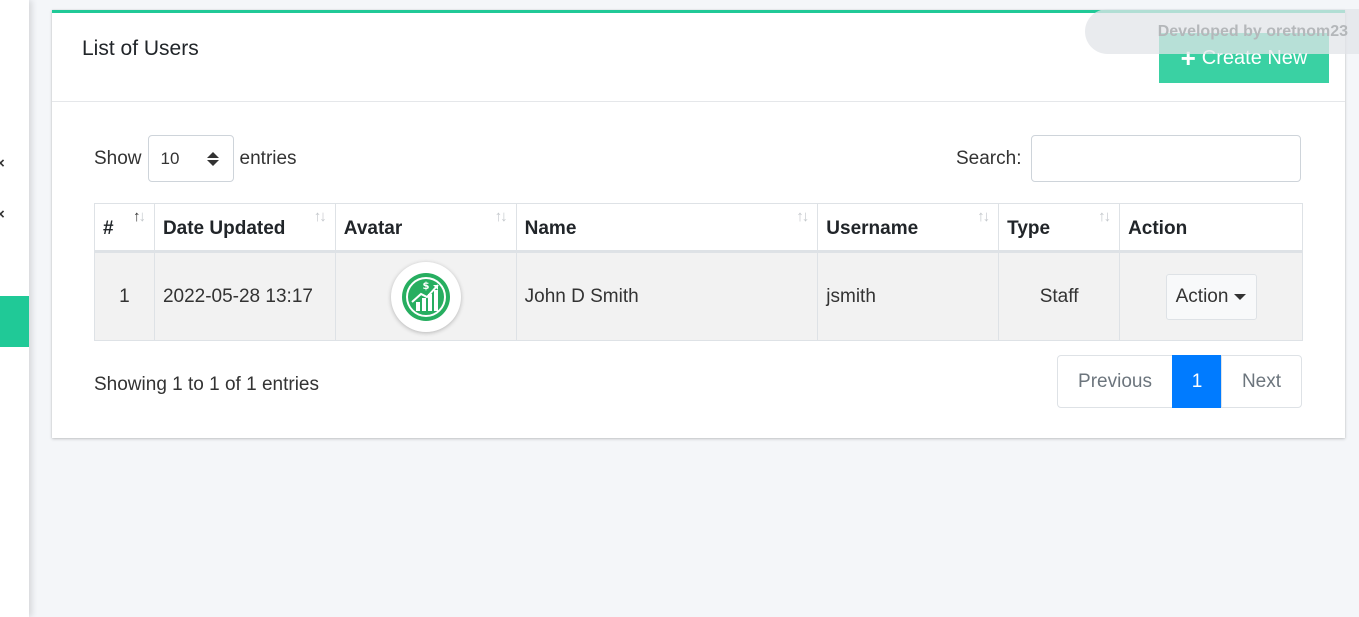 This screenshot has width=1359, height=617. I want to click on column-header-type: Type ↑↓, so click(1059, 228).